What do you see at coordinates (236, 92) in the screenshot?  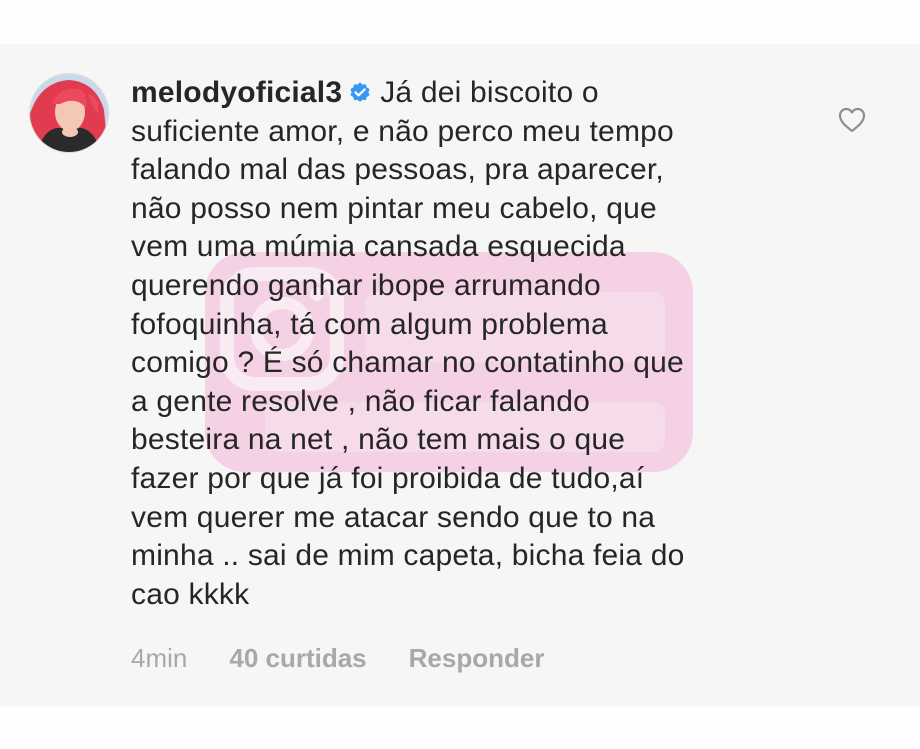 I see `comment-username: melodyoficial3` at bounding box center [236, 92].